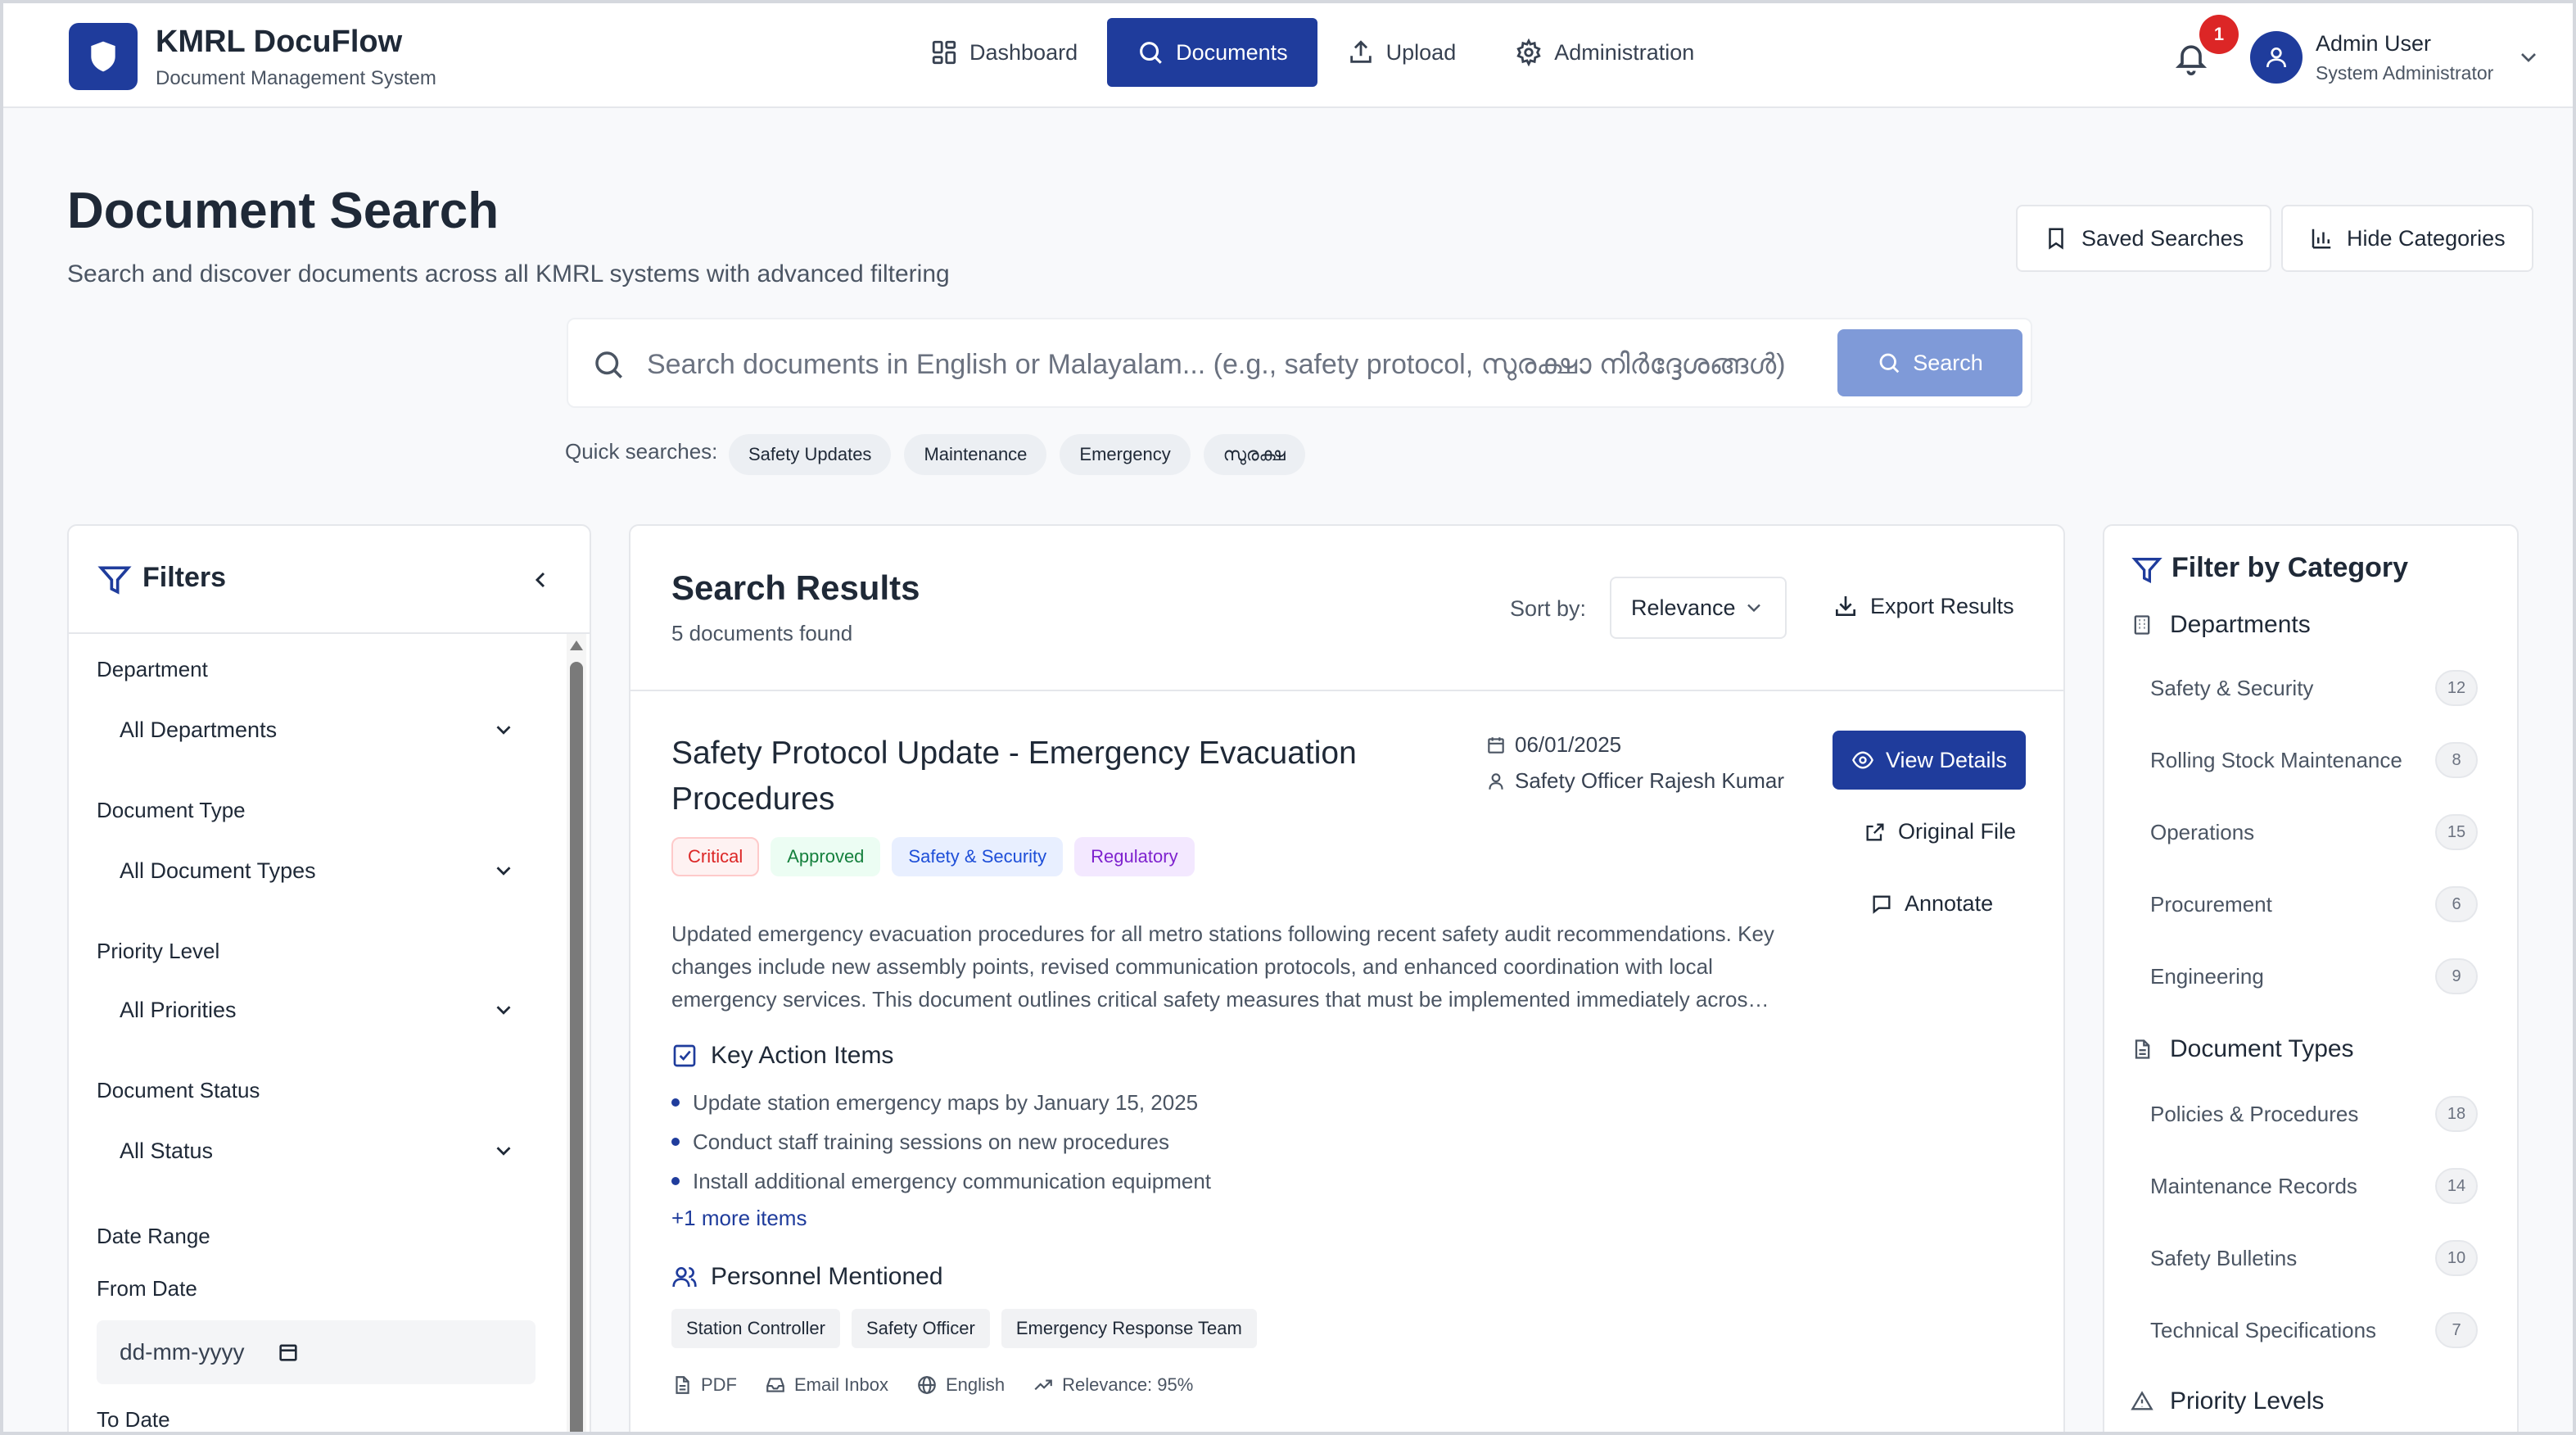 The image size is (2576, 1435). Describe the element at coordinates (2456, 1186) in the screenshot. I see `category-count: 14` at that location.